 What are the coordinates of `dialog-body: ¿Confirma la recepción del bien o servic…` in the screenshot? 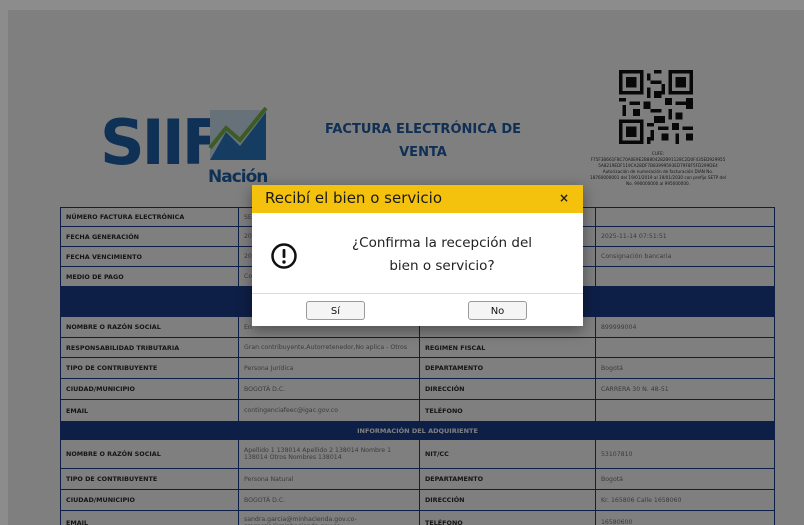 It's located at (417, 253).